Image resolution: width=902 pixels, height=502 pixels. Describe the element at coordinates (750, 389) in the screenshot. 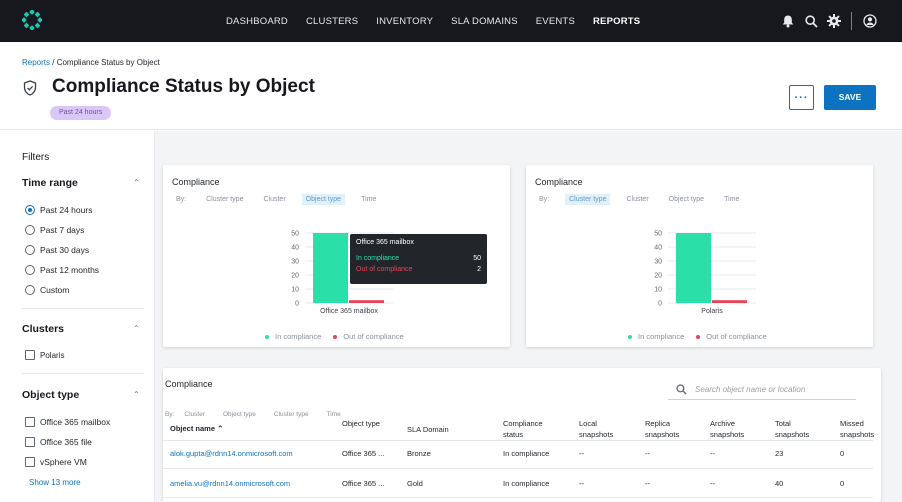

I see `search-input: Search object name or location` at that location.